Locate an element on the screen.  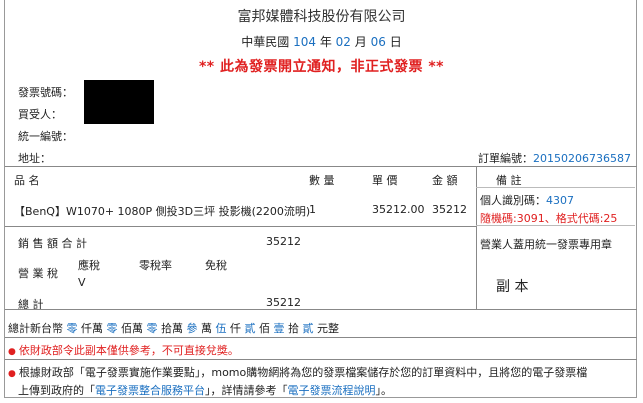
einvoice-platform-link: 電子發票整合服務平台 is located at coordinates (150, 390).